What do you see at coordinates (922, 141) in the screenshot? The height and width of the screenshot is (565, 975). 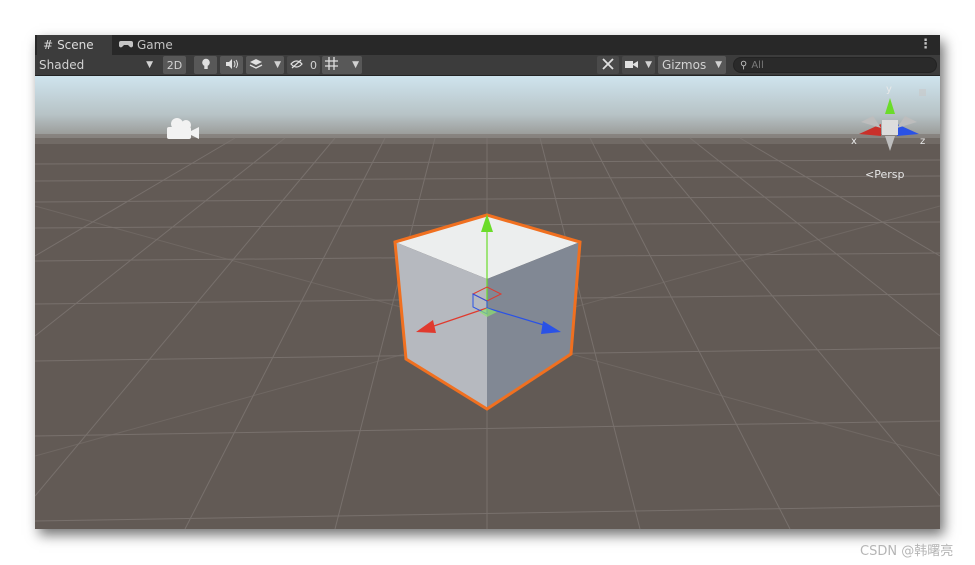 I see `gizmo-z-label: z` at bounding box center [922, 141].